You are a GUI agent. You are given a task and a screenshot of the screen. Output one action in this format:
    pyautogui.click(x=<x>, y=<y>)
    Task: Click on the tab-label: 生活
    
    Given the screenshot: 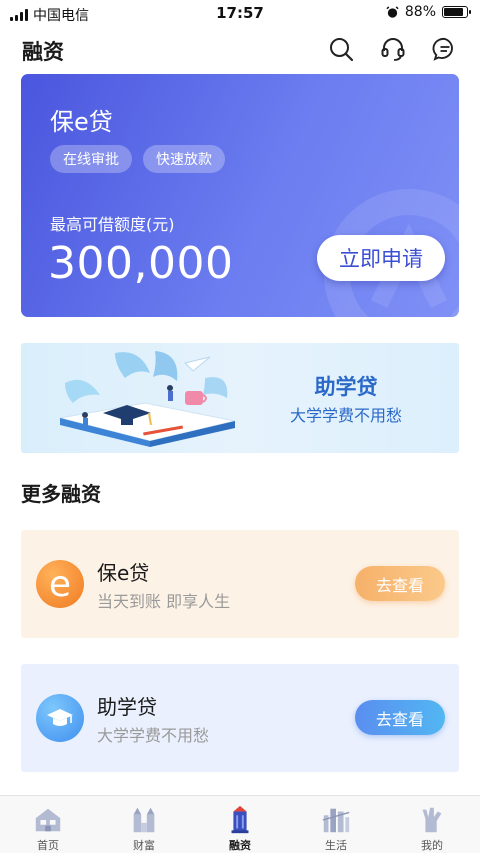 What is the action you would take?
    pyautogui.click(x=336, y=845)
    